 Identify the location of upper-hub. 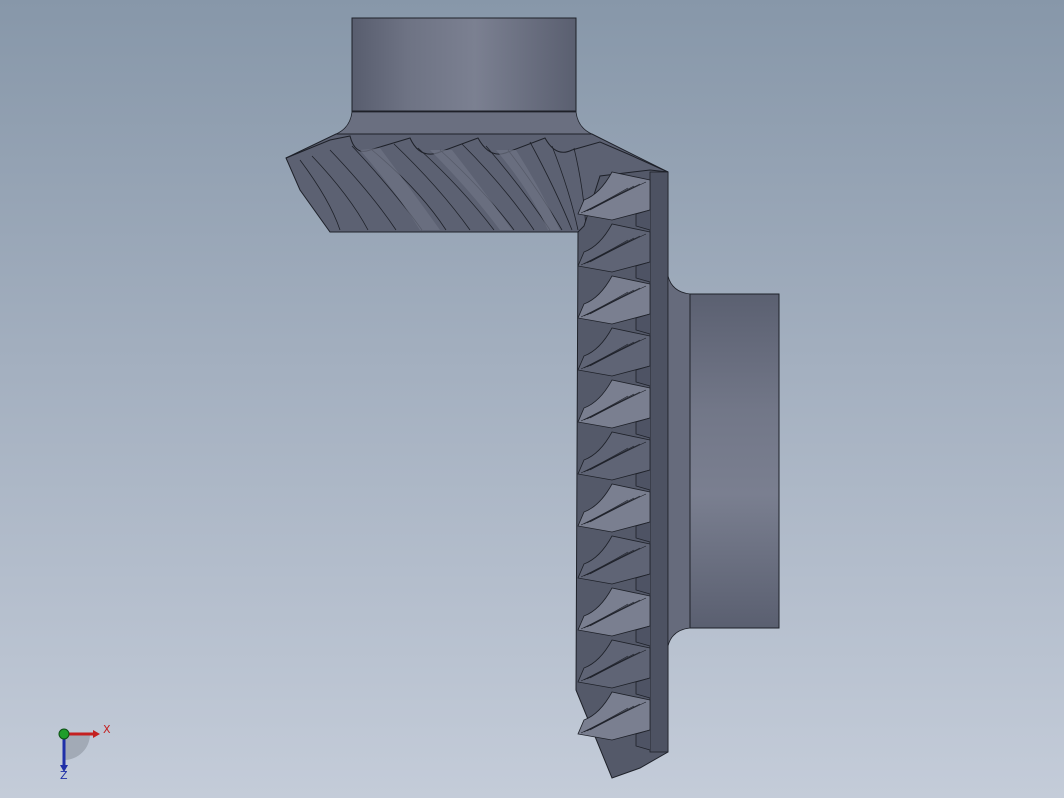
(464, 76).